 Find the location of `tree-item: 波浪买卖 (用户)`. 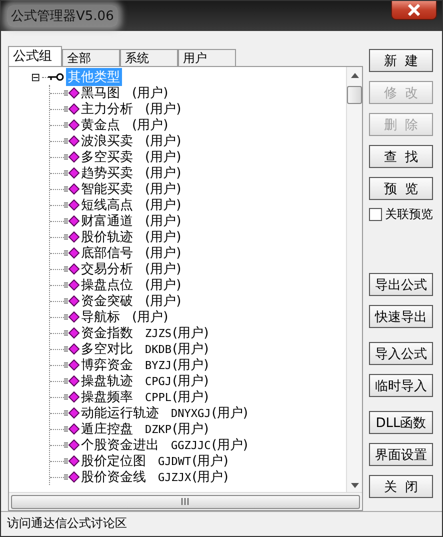

tree-item: 波浪买卖 (用户) is located at coordinates (123, 141).